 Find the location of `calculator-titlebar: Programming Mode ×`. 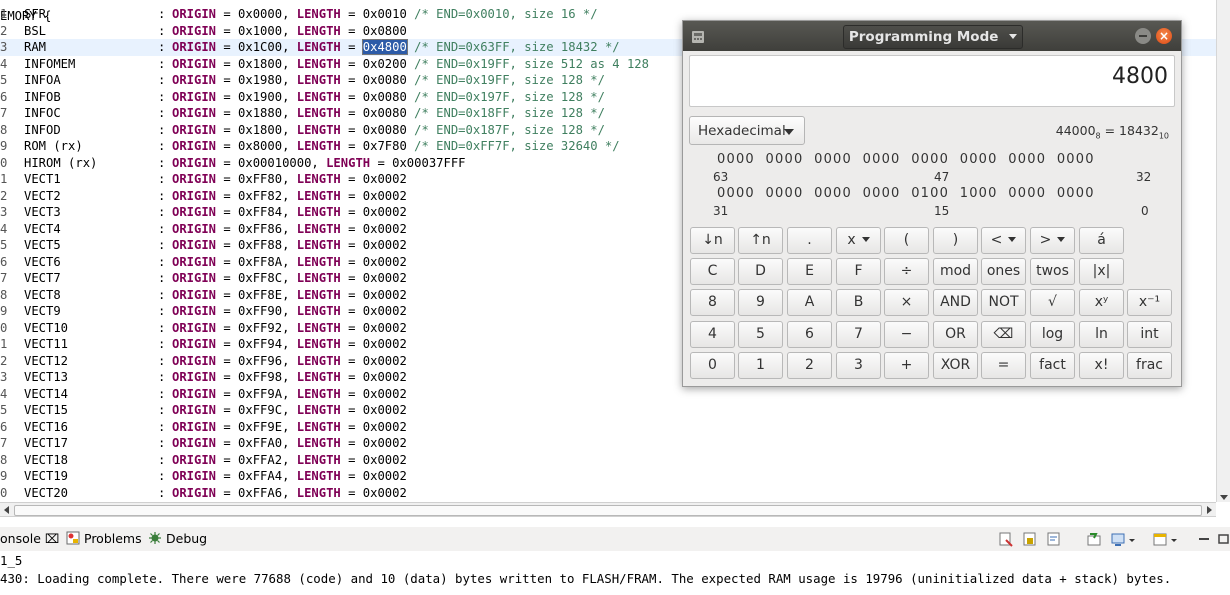

calculator-titlebar: Programming Mode × is located at coordinates (932, 36).